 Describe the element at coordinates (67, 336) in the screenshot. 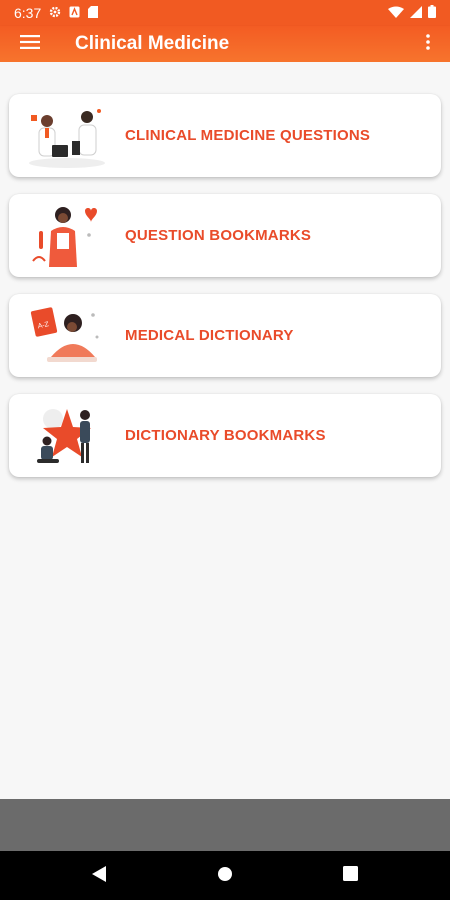

I see `woman-reading-dictionary-illustration: A-Z` at that location.